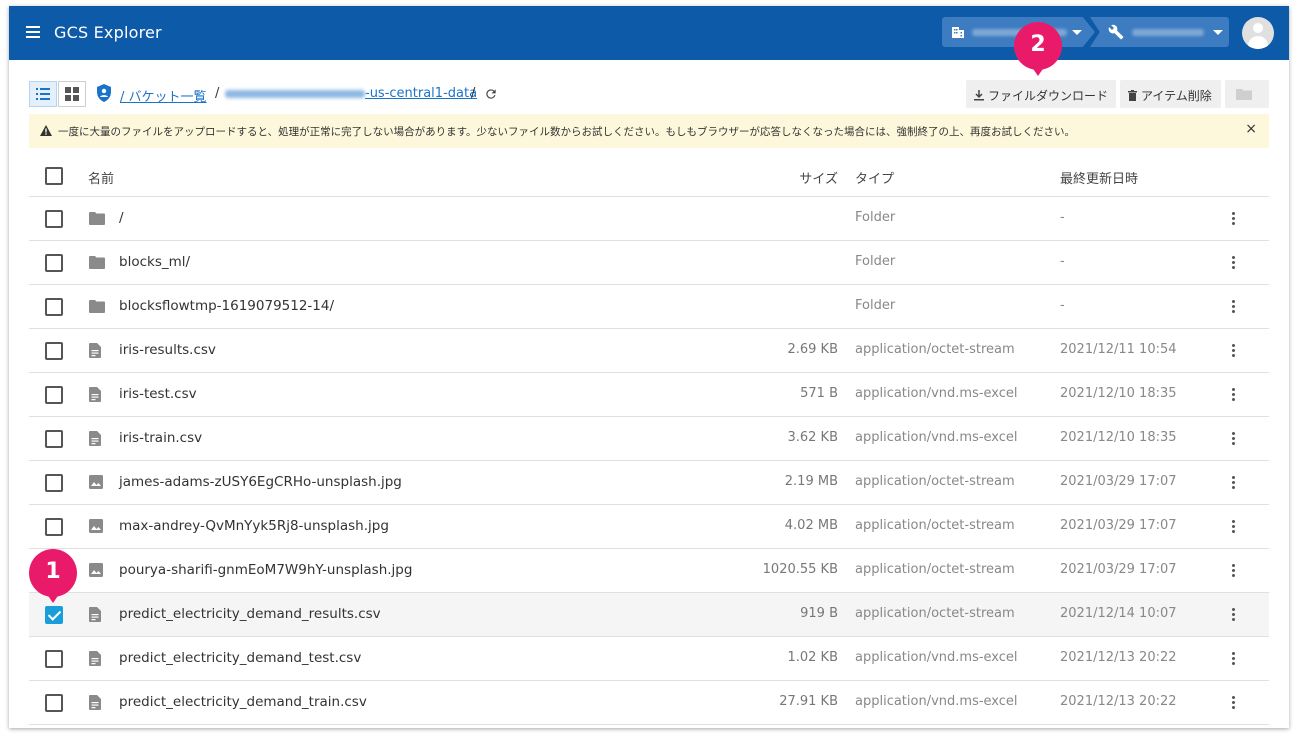 The image size is (1298, 738). I want to click on breadcrumb-bucket-list: / バケット一覧, so click(163, 95).